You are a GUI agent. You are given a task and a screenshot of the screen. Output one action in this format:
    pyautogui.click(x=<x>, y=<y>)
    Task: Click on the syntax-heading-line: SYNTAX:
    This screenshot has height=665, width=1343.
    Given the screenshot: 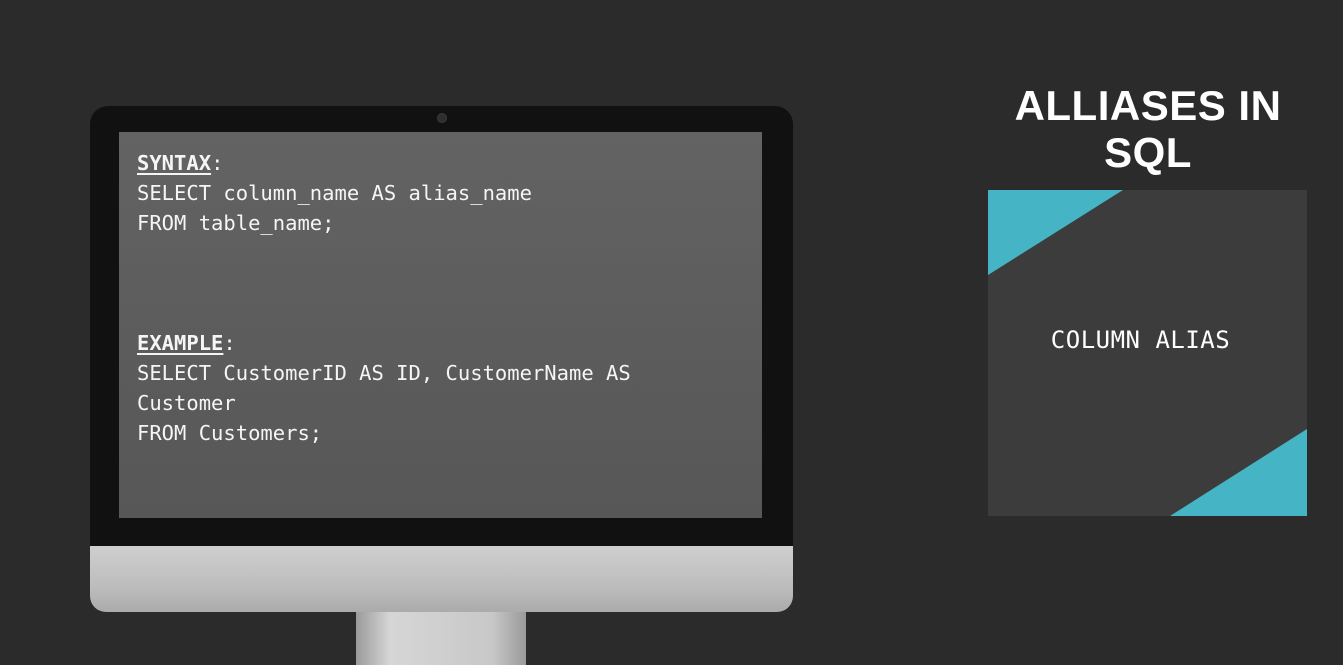 What is the action you would take?
    pyautogui.click(x=440, y=163)
    